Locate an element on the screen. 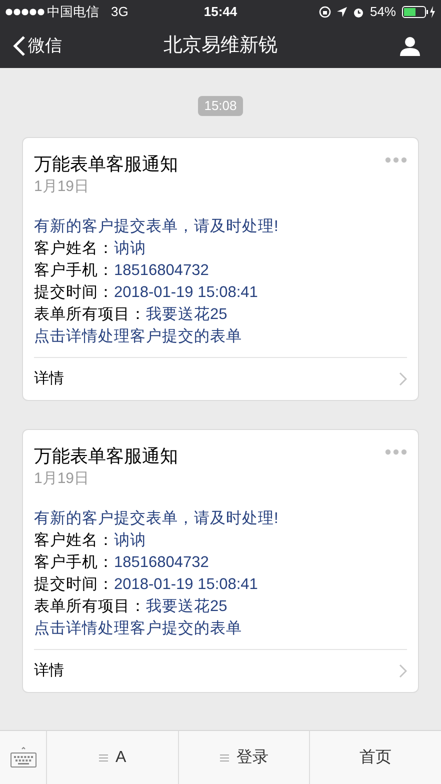  menu-item: 首页 is located at coordinates (375, 757).